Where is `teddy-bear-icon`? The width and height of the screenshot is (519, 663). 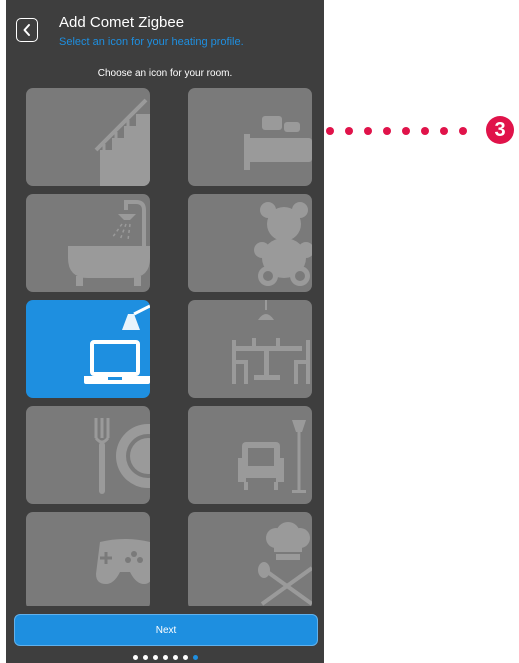 teddy-bear-icon is located at coordinates (283, 244).